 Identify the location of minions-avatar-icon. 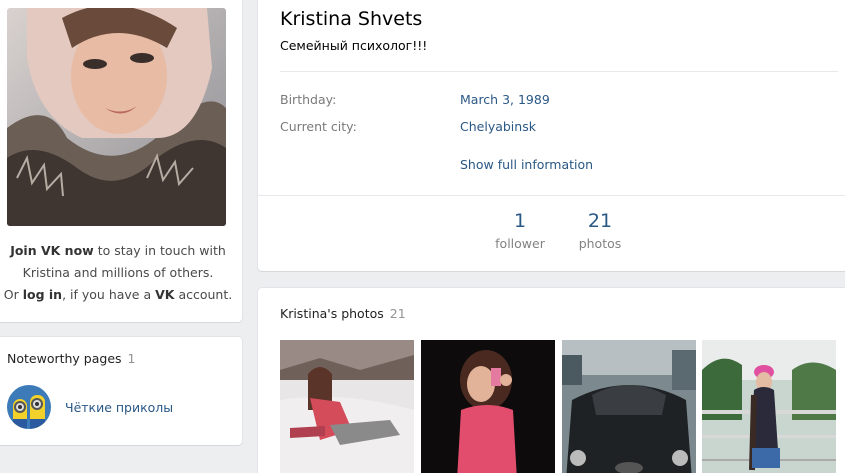
(29, 407).